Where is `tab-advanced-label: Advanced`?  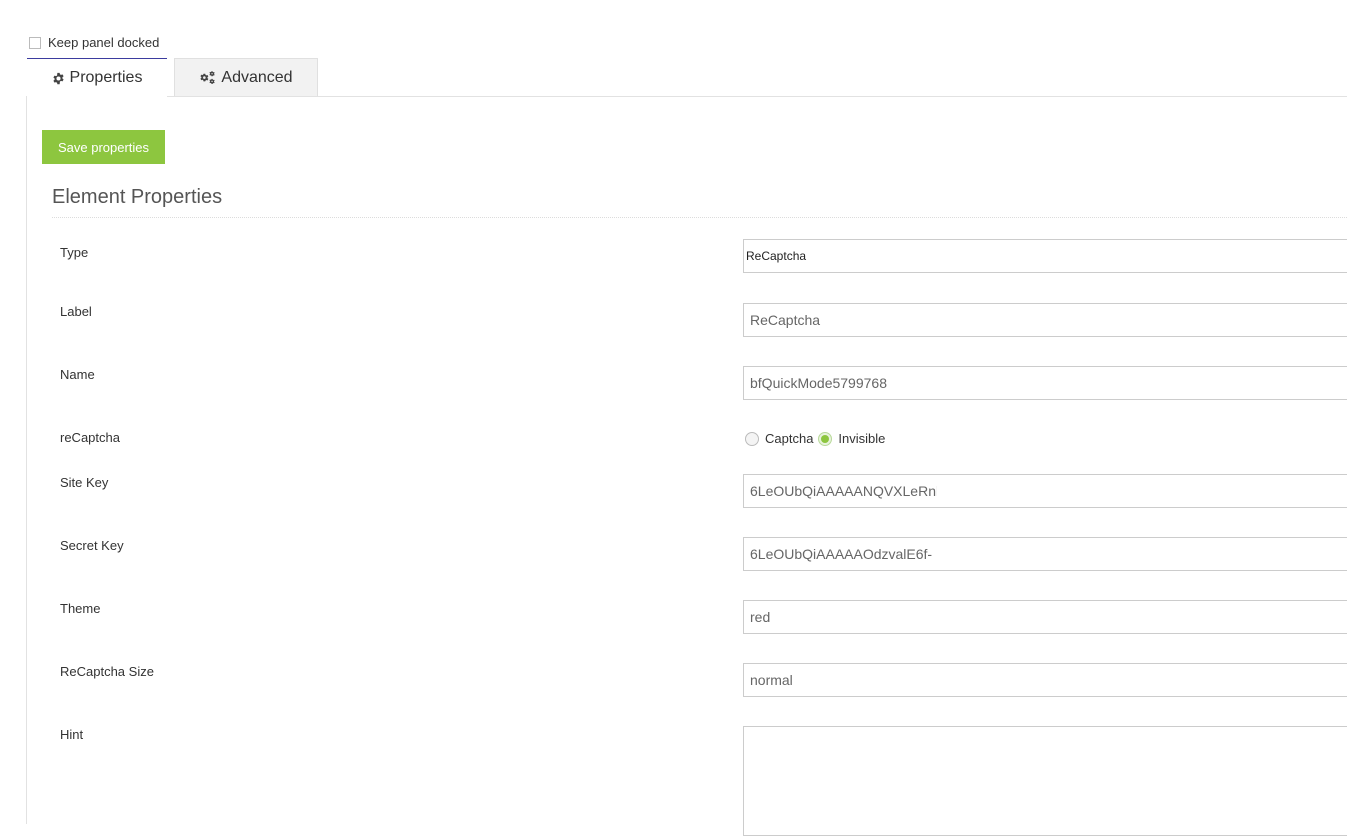
tab-advanced-label: Advanced is located at coordinates (257, 77).